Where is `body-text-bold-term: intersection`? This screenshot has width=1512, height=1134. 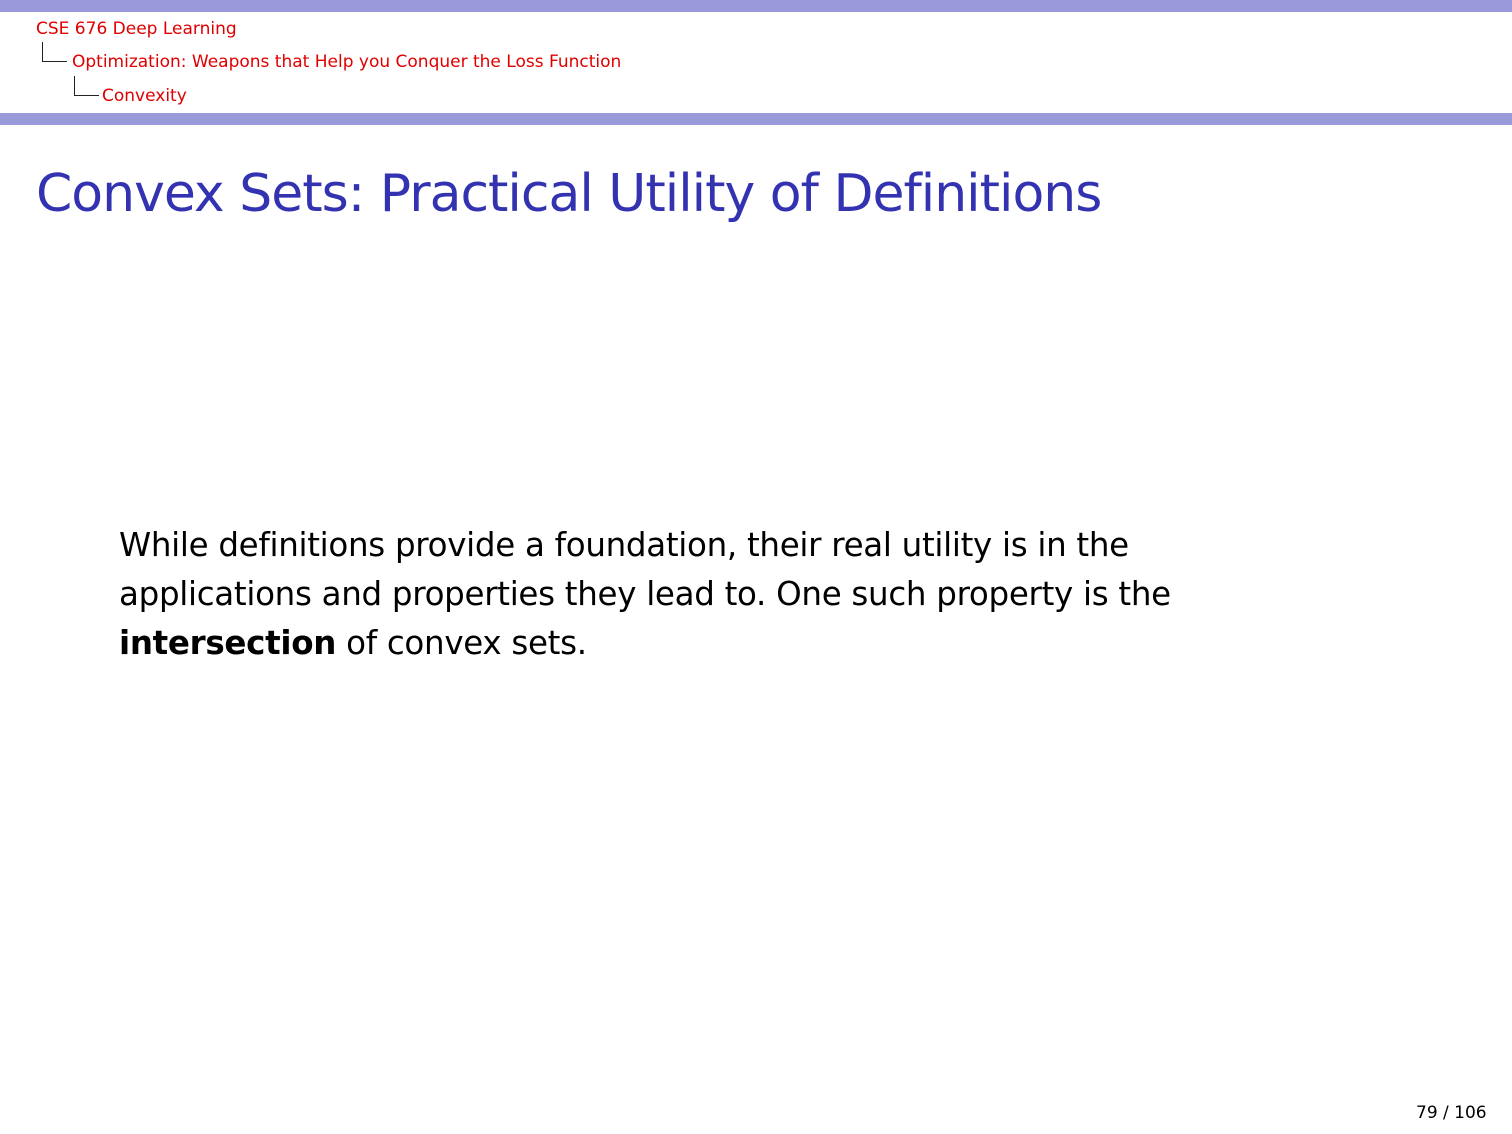
body-text-bold-term: intersection is located at coordinates (228, 643).